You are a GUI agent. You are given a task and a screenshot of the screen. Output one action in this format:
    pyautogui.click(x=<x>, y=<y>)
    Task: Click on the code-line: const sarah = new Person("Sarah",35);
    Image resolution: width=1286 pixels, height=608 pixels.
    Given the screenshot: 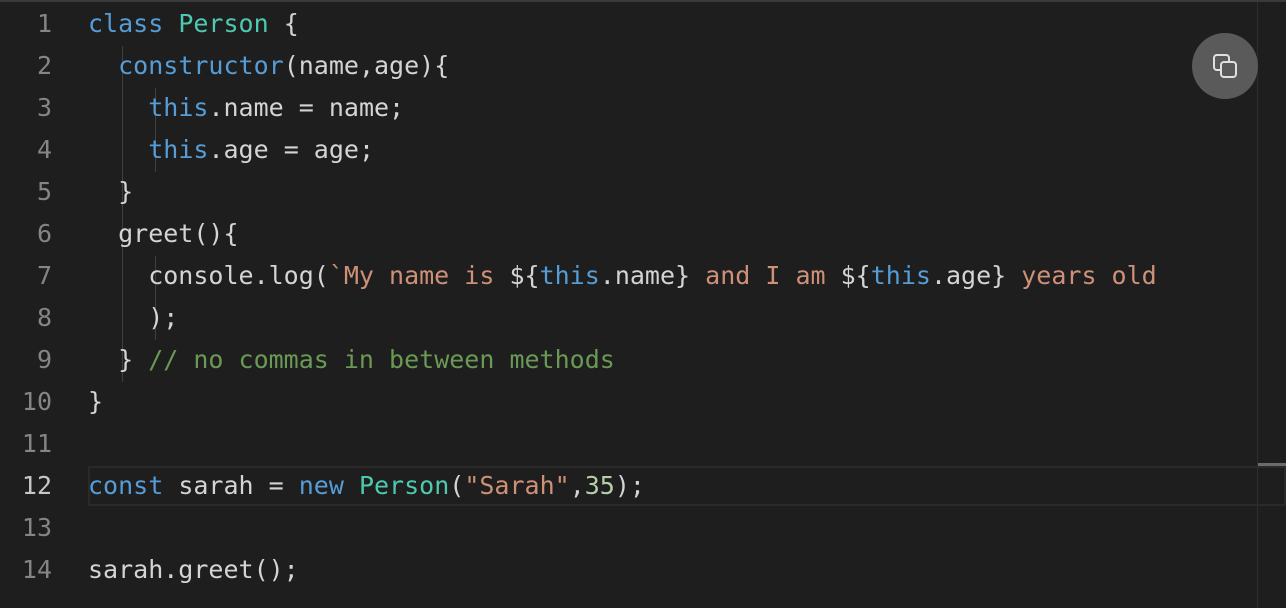 What is the action you would take?
    pyautogui.click(x=366, y=486)
    